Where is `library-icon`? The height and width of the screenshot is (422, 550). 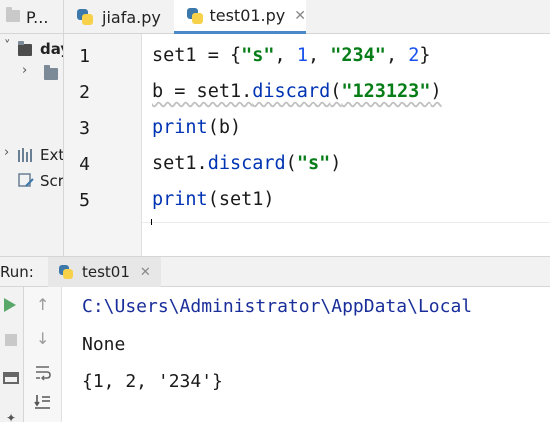
library-icon is located at coordinates (25, 155).